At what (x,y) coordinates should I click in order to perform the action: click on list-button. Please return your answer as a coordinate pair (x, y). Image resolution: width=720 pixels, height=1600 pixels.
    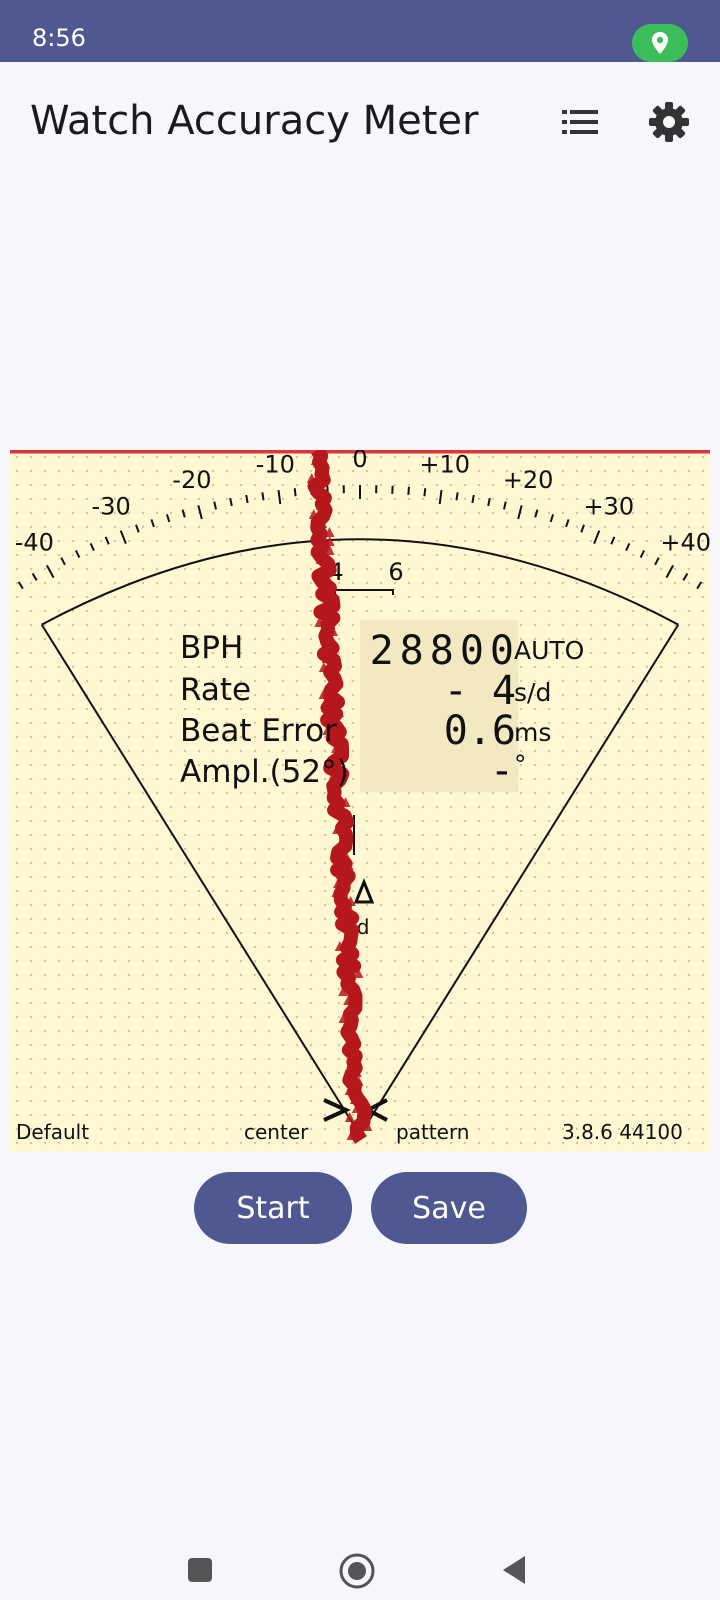
    Looking at the image, I should click on (580, 122).